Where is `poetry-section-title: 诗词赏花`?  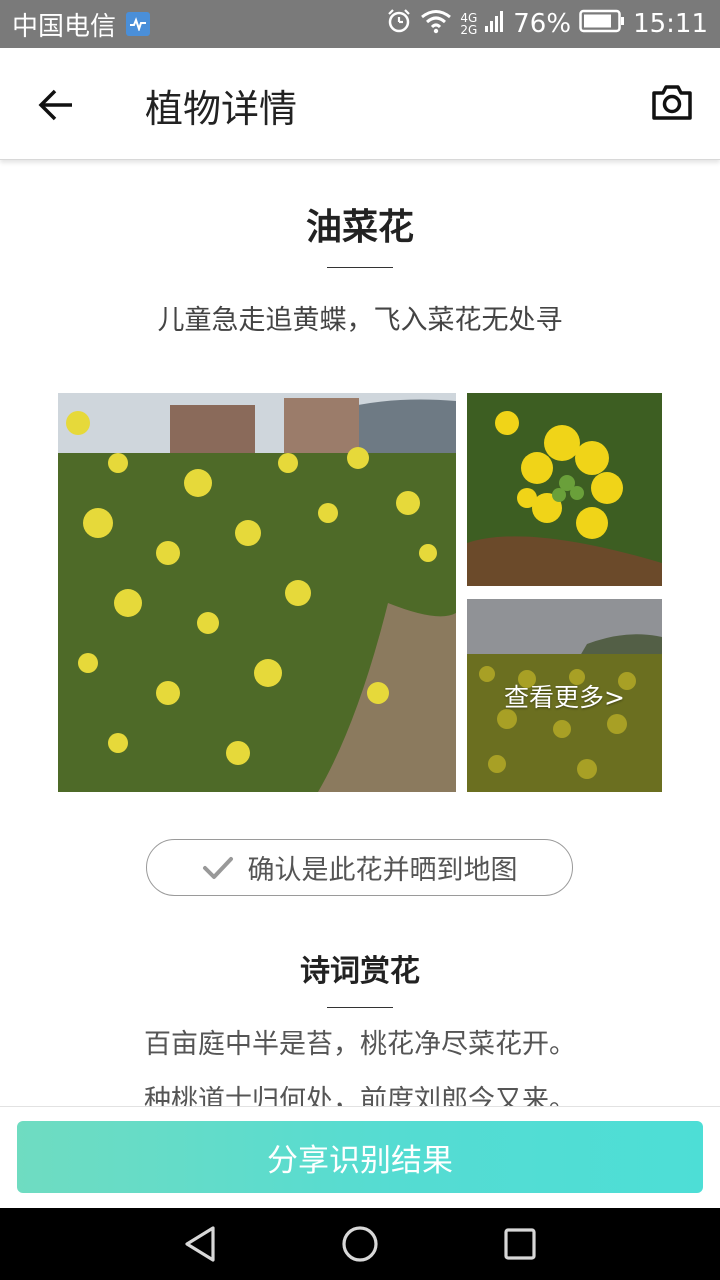 poetry-section-title: 诗词赏花 is located at coordinates (360, 971).